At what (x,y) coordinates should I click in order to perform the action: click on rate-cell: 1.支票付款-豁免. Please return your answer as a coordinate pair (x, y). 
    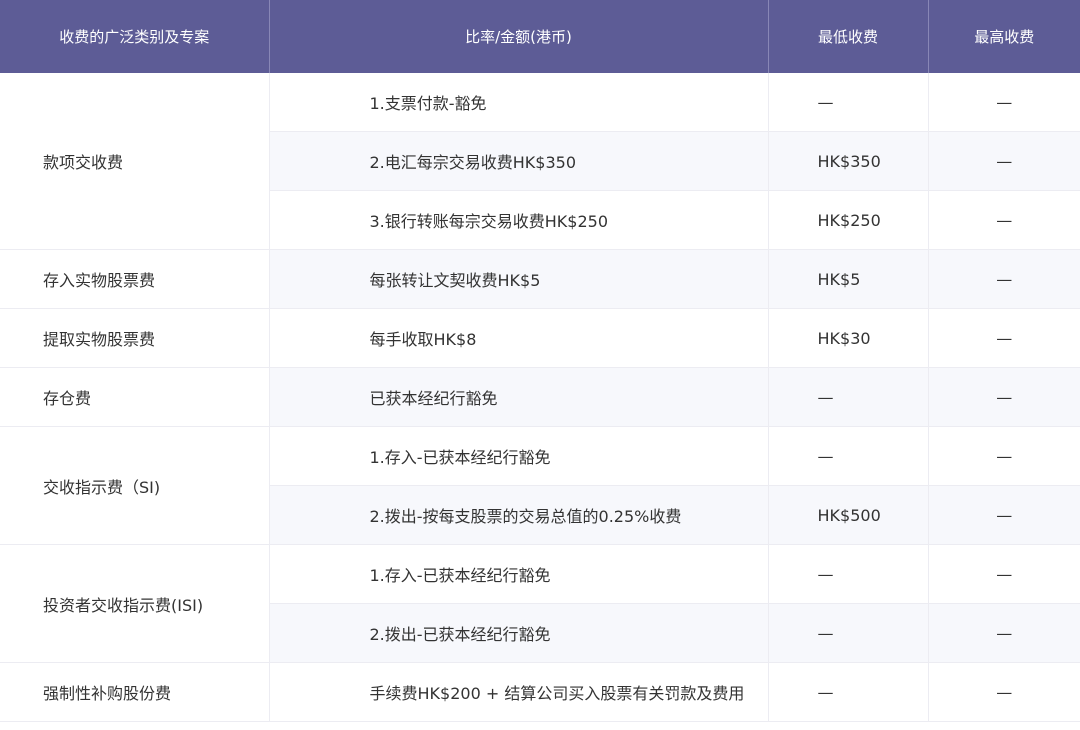
    Looking at the image, I should click on (518, 102).